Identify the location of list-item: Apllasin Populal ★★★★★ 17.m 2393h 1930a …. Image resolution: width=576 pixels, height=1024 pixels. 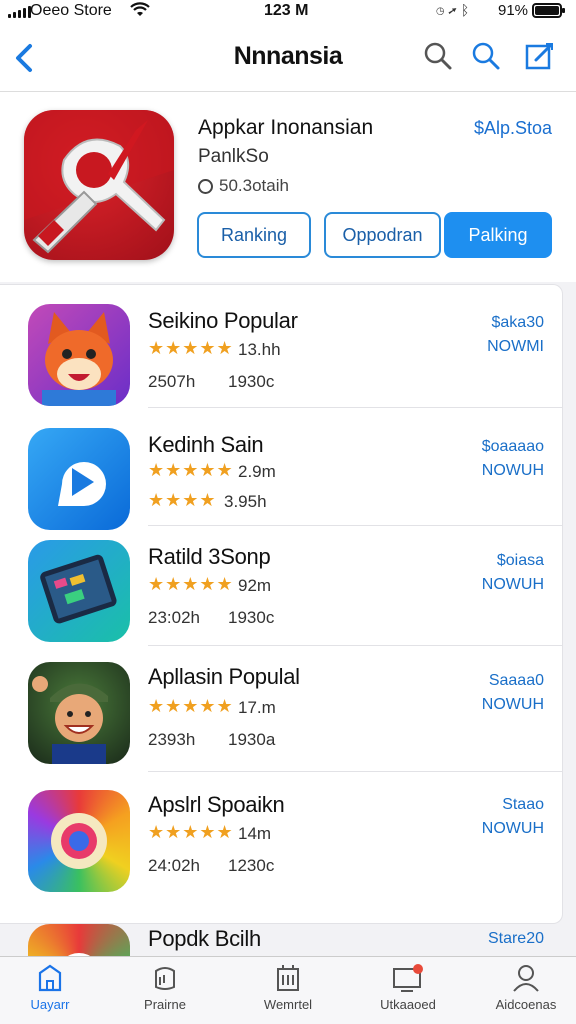
(288, 709).